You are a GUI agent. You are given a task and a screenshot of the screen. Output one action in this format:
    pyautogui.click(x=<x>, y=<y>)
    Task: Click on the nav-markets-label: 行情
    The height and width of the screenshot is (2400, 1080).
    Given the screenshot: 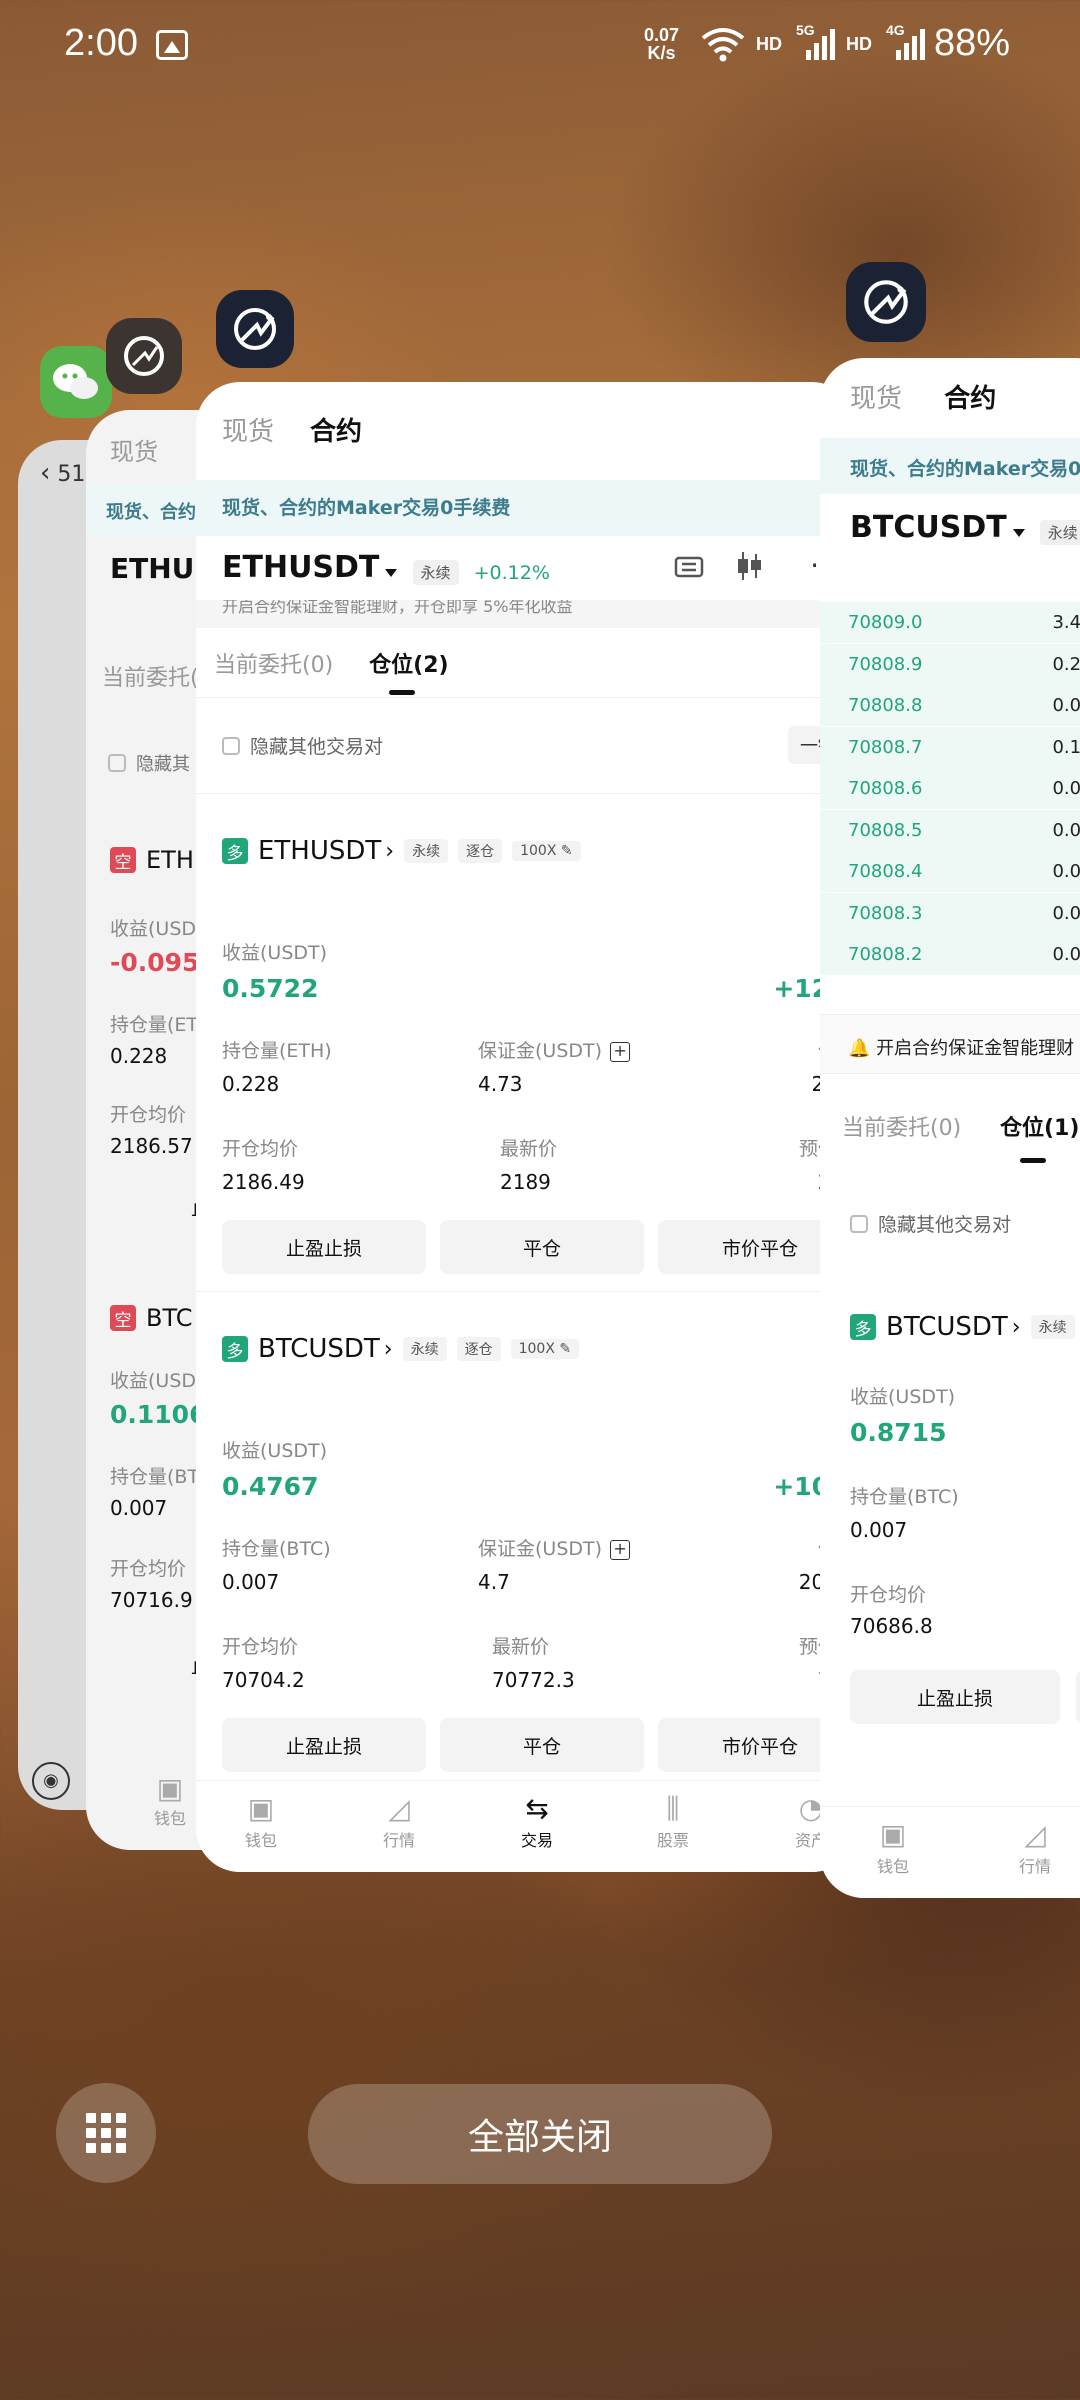 What is the action you would take?
    pyautogui.click(x=398, y=1840)
    